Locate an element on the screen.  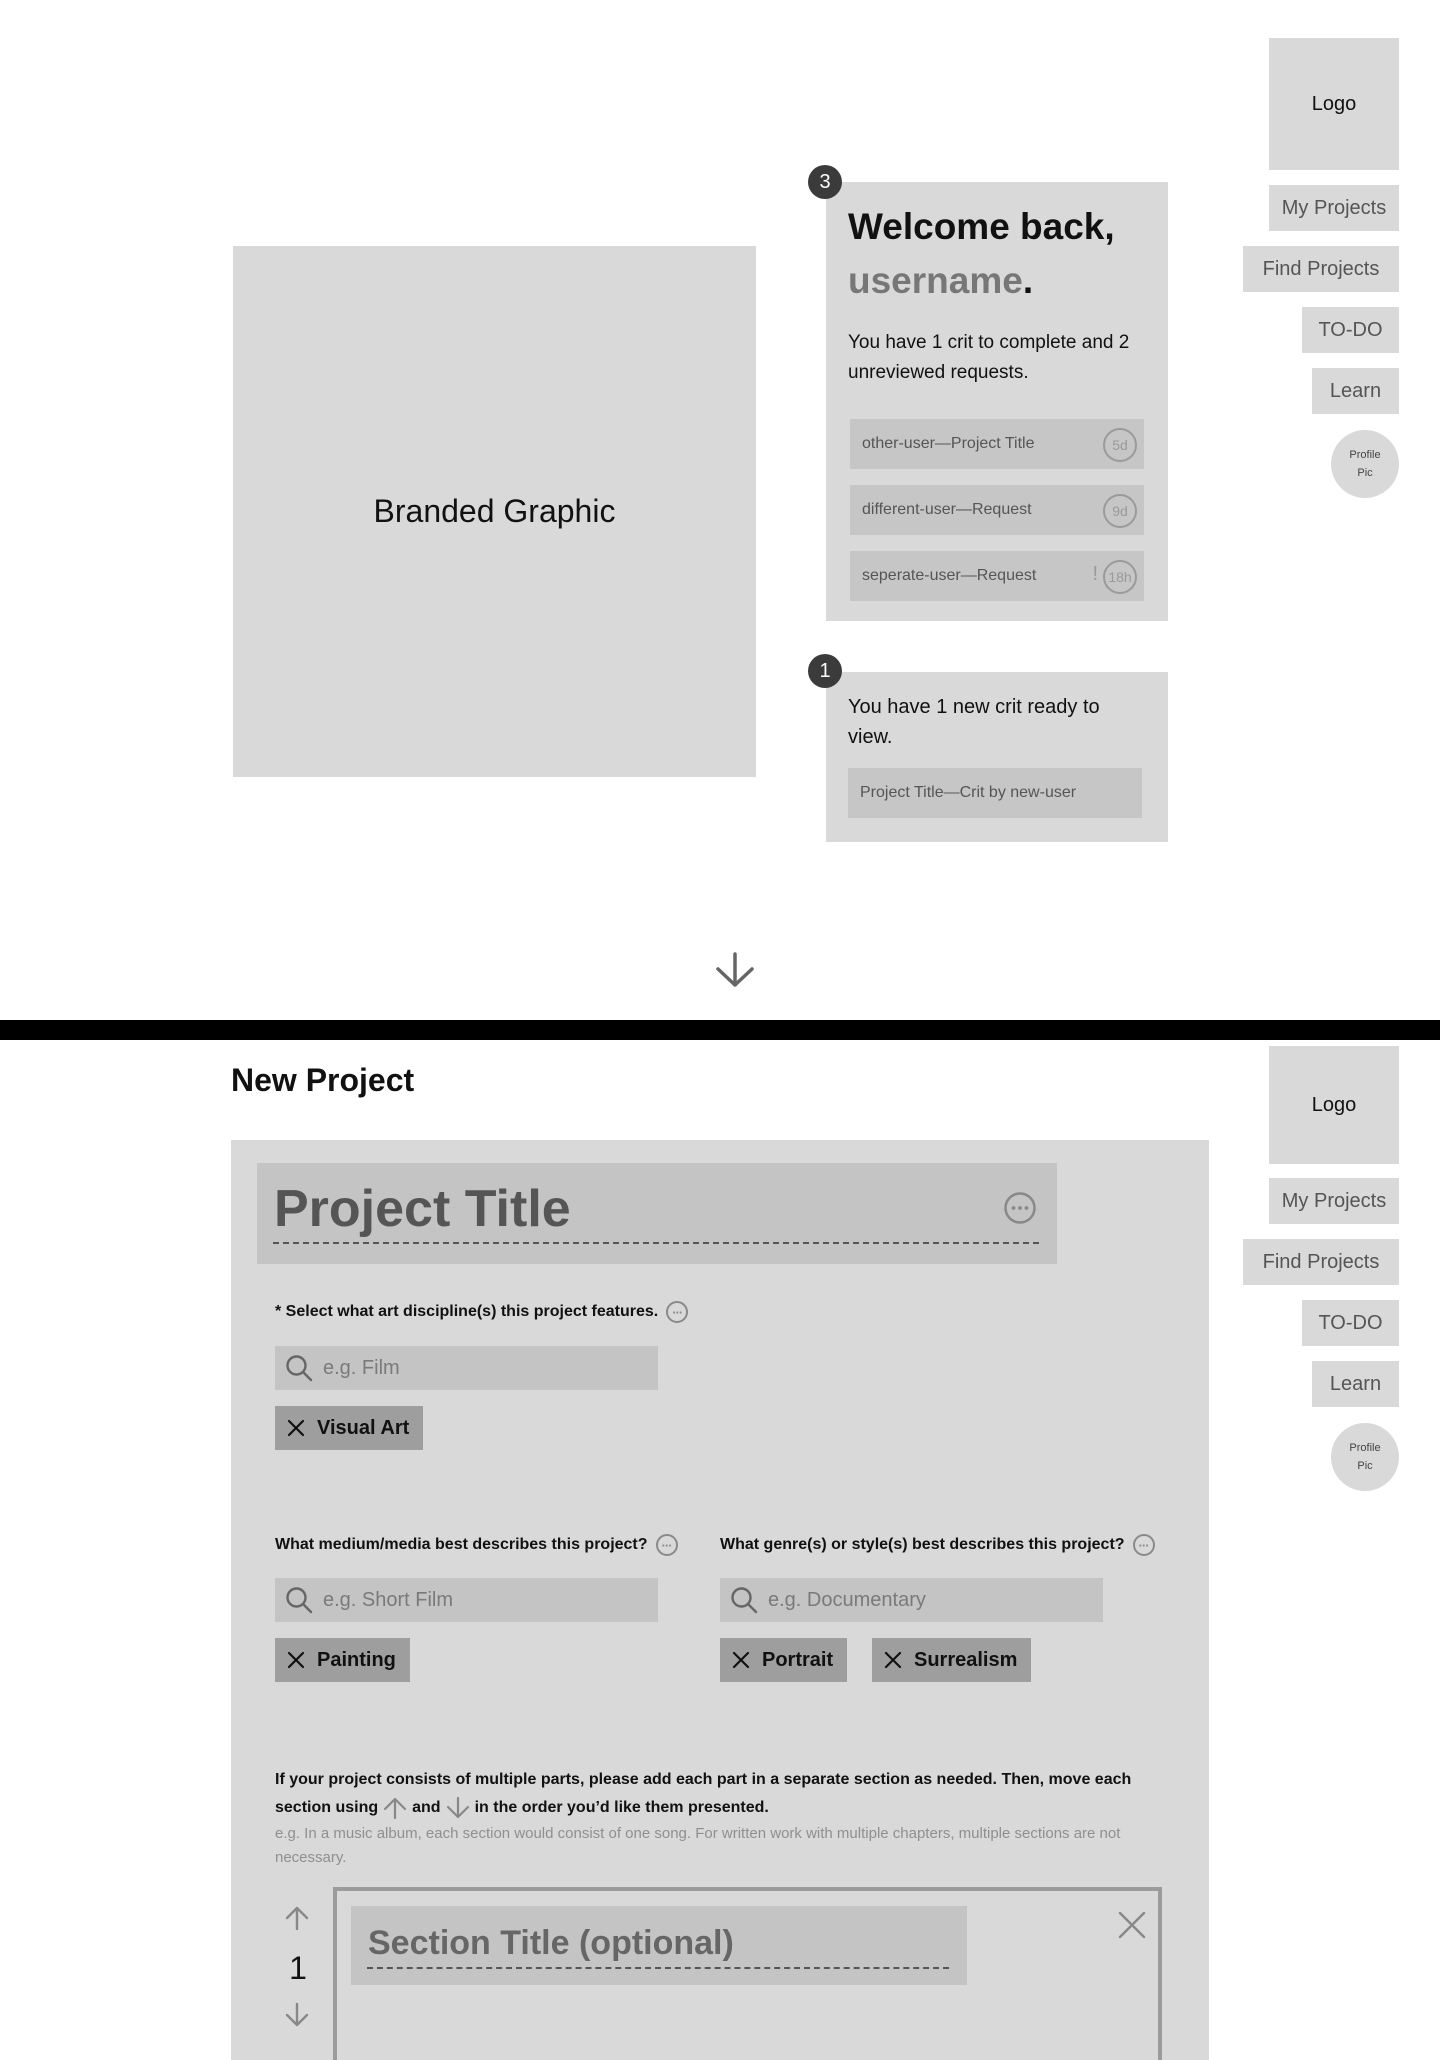
project-title-placeholder: Project Title is located at coordinates (422, 1209).